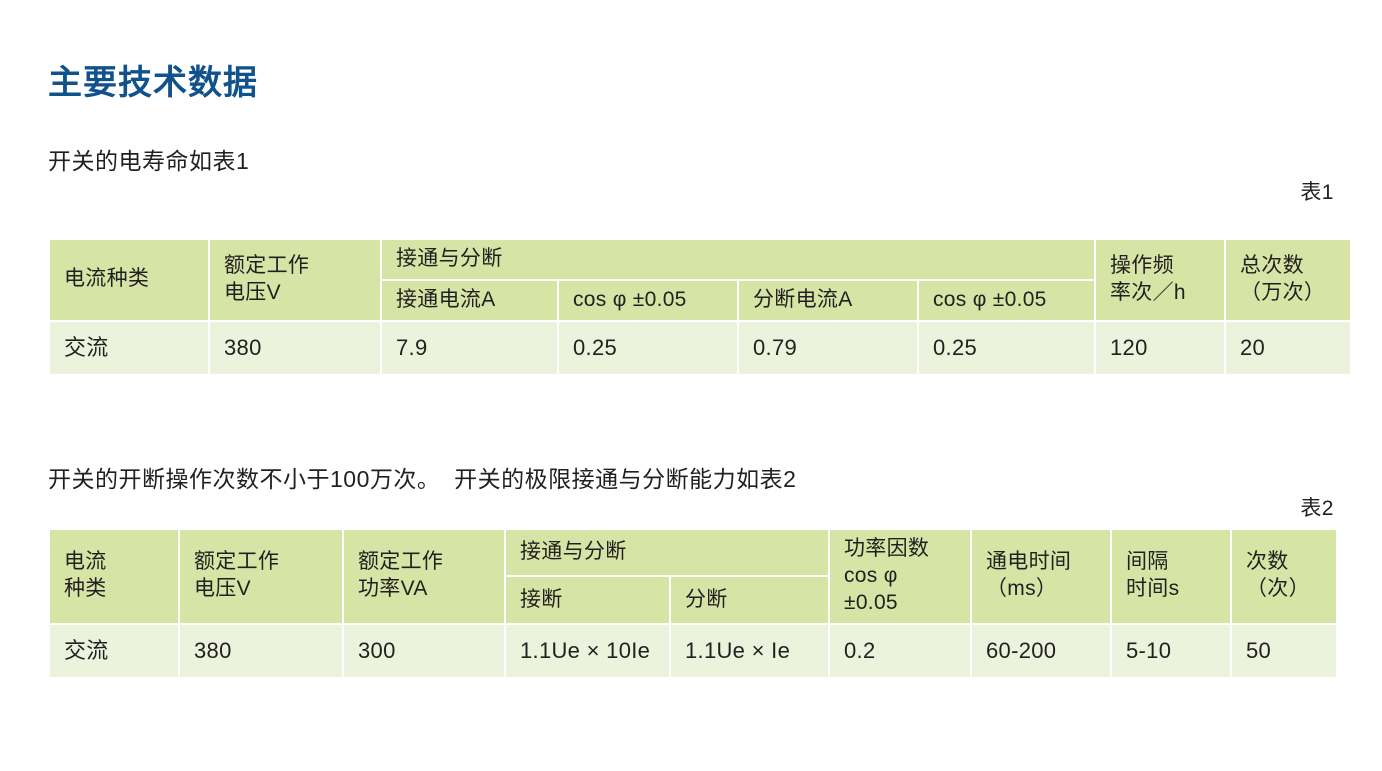 The image size is (1382, 771). I want to click on cell-power-factor: 0.2, so click(900, 650).